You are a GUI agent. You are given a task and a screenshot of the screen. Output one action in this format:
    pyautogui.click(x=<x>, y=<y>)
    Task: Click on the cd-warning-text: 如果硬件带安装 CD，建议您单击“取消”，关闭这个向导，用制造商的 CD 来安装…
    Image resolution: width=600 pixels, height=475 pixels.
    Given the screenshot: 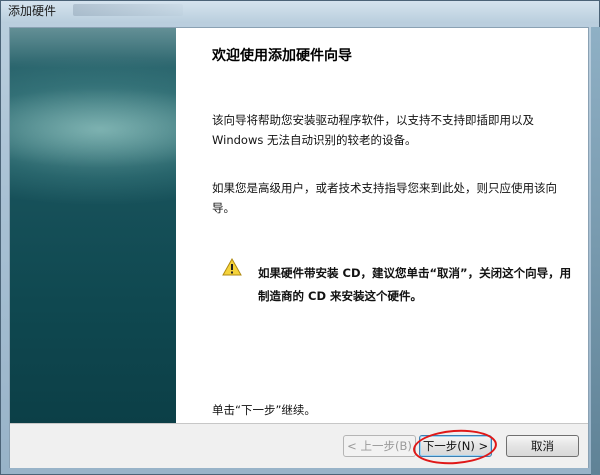 What is the action you would take?
    pyautogui.click(x=415, y=284)
    